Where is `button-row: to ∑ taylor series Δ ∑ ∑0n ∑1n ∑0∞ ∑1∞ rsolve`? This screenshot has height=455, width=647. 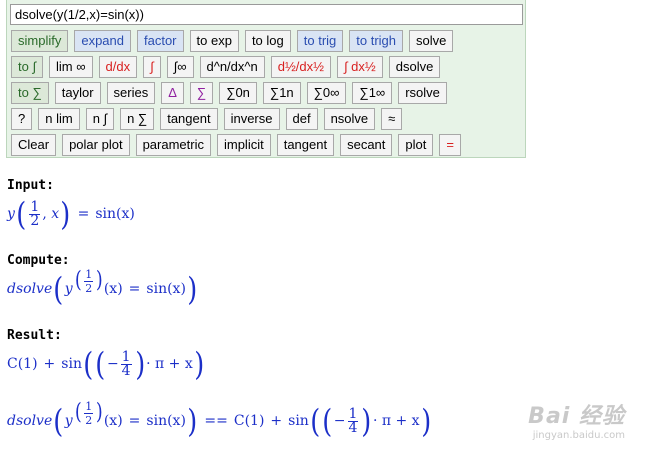
button-row: to ∑ taylor series Δ ∑ ∑0n ∑1n ∑0∞ ∑1∞ rsolve is located at coordinates (232, 93).